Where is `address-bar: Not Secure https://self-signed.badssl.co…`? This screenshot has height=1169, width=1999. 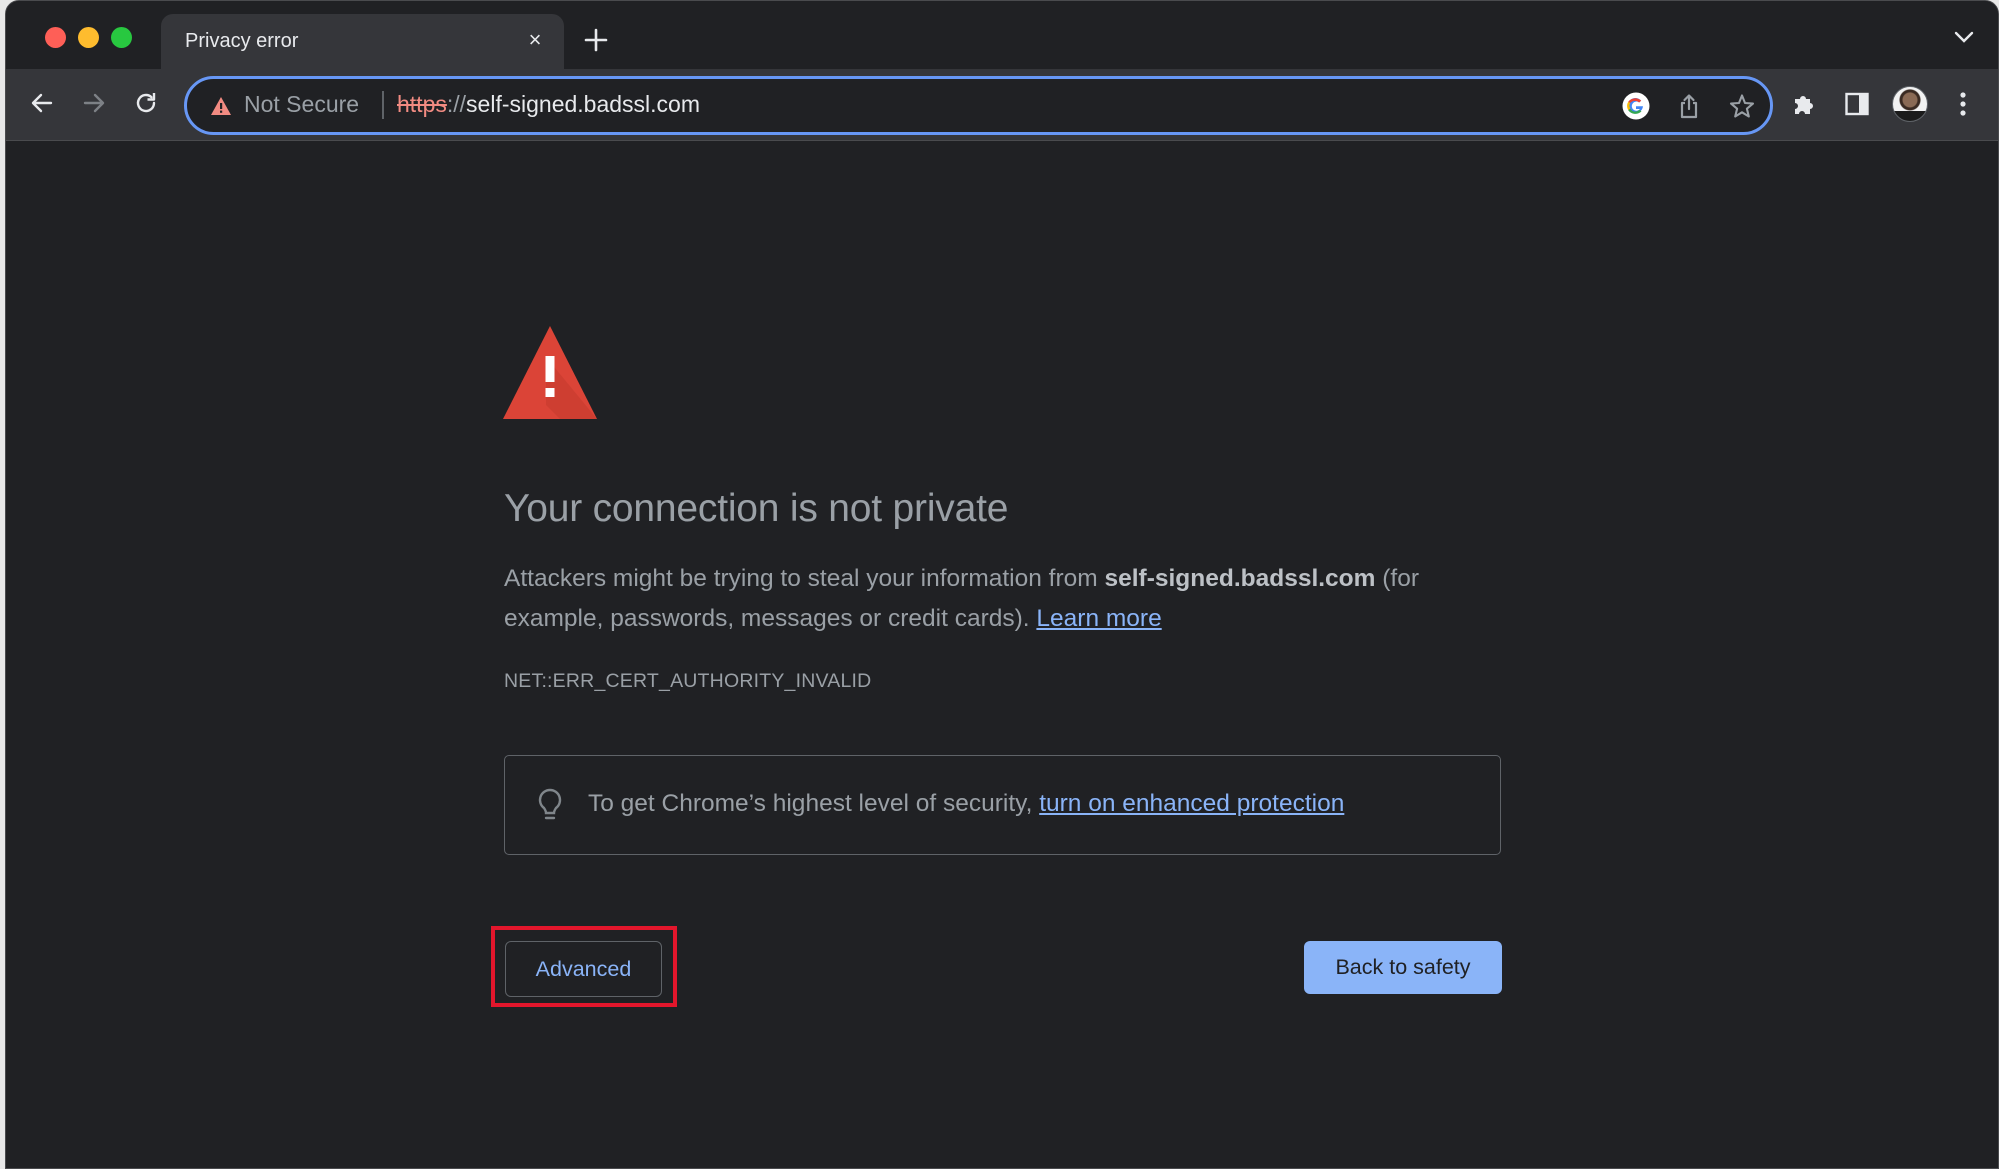
address-bar: Not Secure https://self-signed.badssl.co… is located at coordinates (978, 105).